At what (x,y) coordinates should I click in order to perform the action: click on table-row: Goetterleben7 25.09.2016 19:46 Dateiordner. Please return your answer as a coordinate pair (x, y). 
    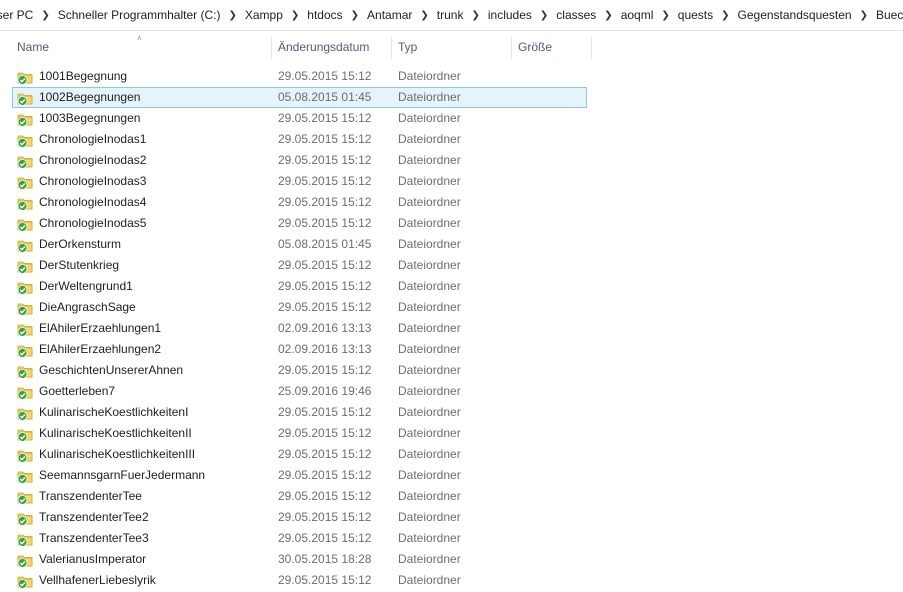
    Looking at the image, I should click on (299, 391).